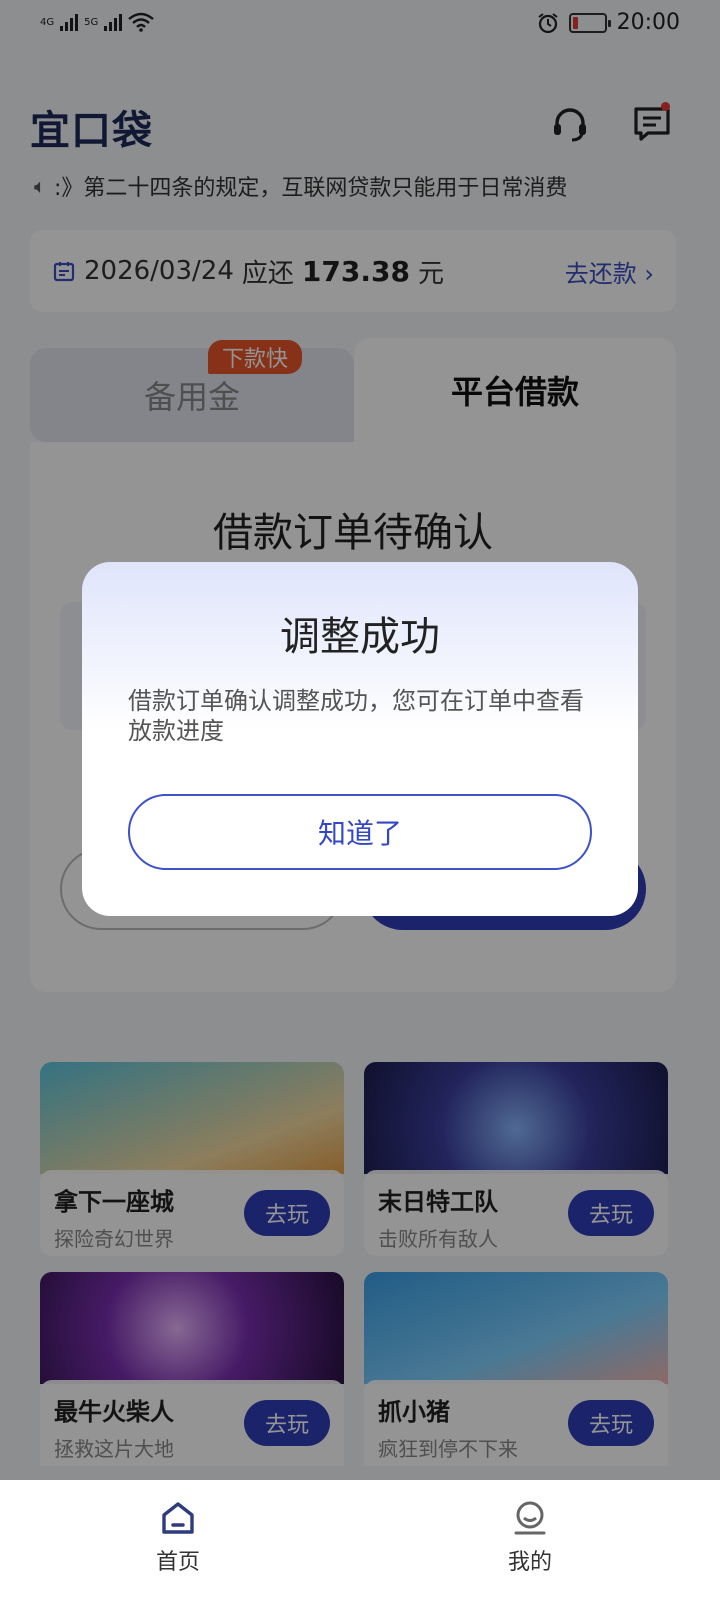 The width and height of the screenshot is (720, 1600). Describe the element at coordinates (530, 1537) in the screenshot. I see `nav-mine: 我的` at that location.